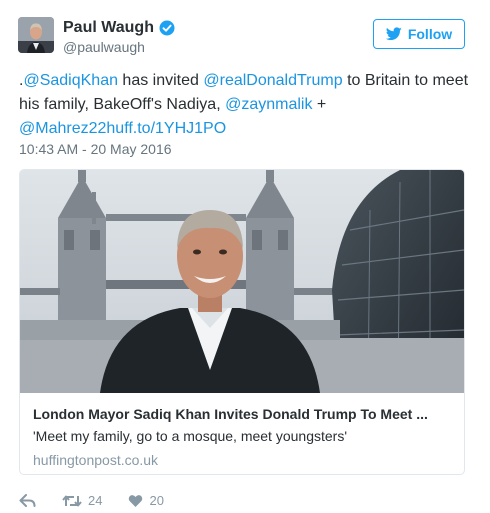  I want to click on avatar, so click(36, 35).